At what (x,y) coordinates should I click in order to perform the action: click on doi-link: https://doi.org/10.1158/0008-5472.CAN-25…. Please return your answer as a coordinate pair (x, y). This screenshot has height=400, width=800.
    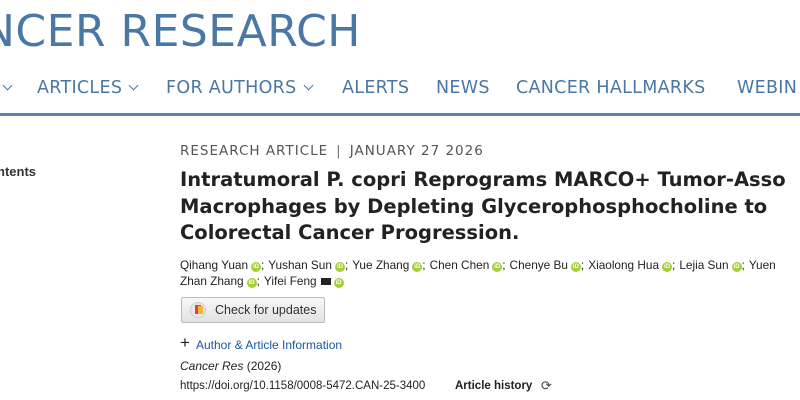
    Looking at the image, I should click on (302, 386).